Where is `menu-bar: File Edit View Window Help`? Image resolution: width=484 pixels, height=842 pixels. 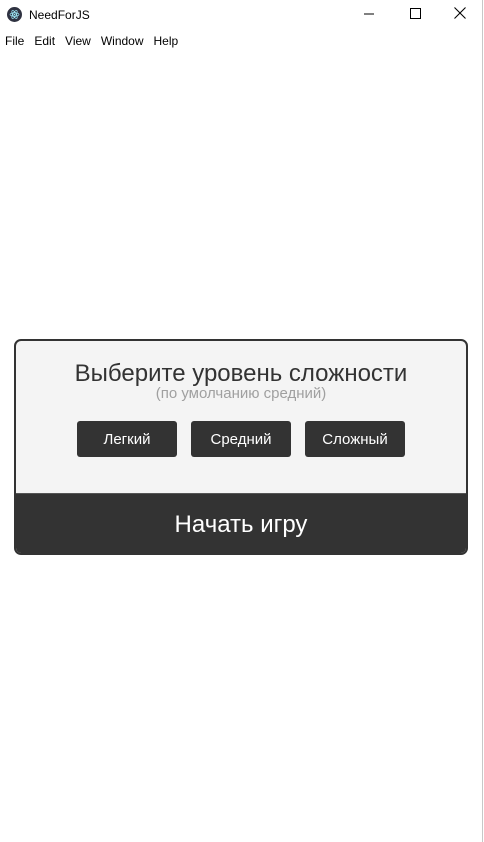 menu-bar: File Edit View Window Help is located at coordinates (91, 41).